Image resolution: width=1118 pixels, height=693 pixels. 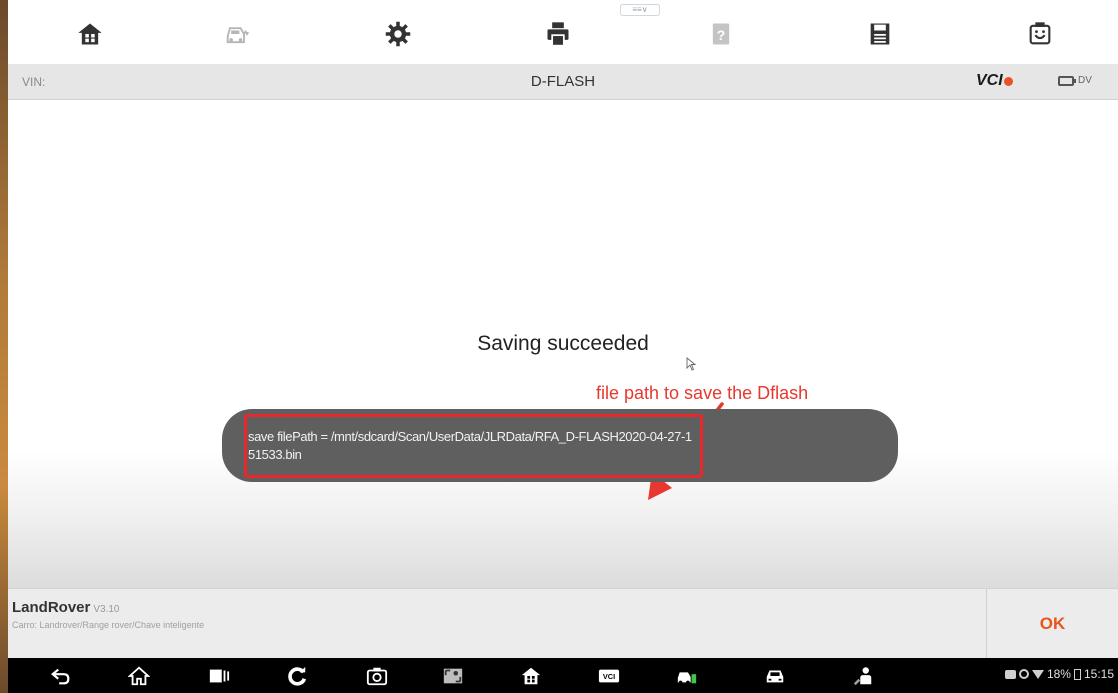 What do you see at coordinates (1098, 674) in the screenshot?
I see `clock: 15:15` at bounding box center [1098, 674].